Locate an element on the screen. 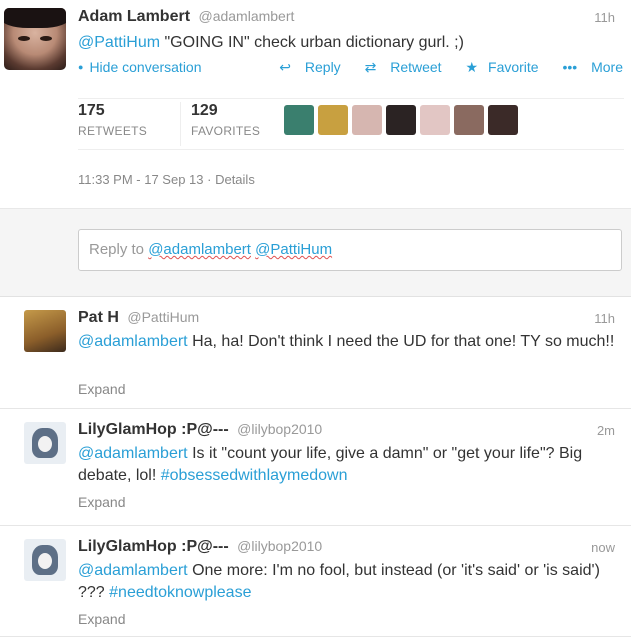  retweets-stat: 175 RETWEETS is located at coordinates (112, 120).